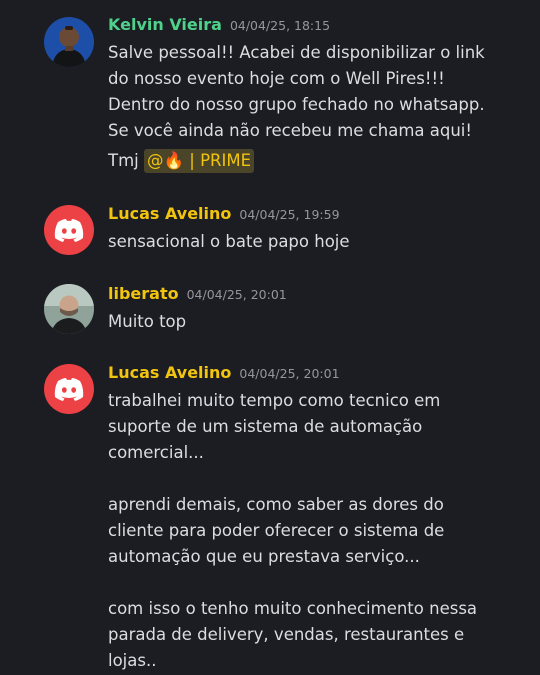  I want to click on author-name: Kelvin Vieira, so click(165, 24).